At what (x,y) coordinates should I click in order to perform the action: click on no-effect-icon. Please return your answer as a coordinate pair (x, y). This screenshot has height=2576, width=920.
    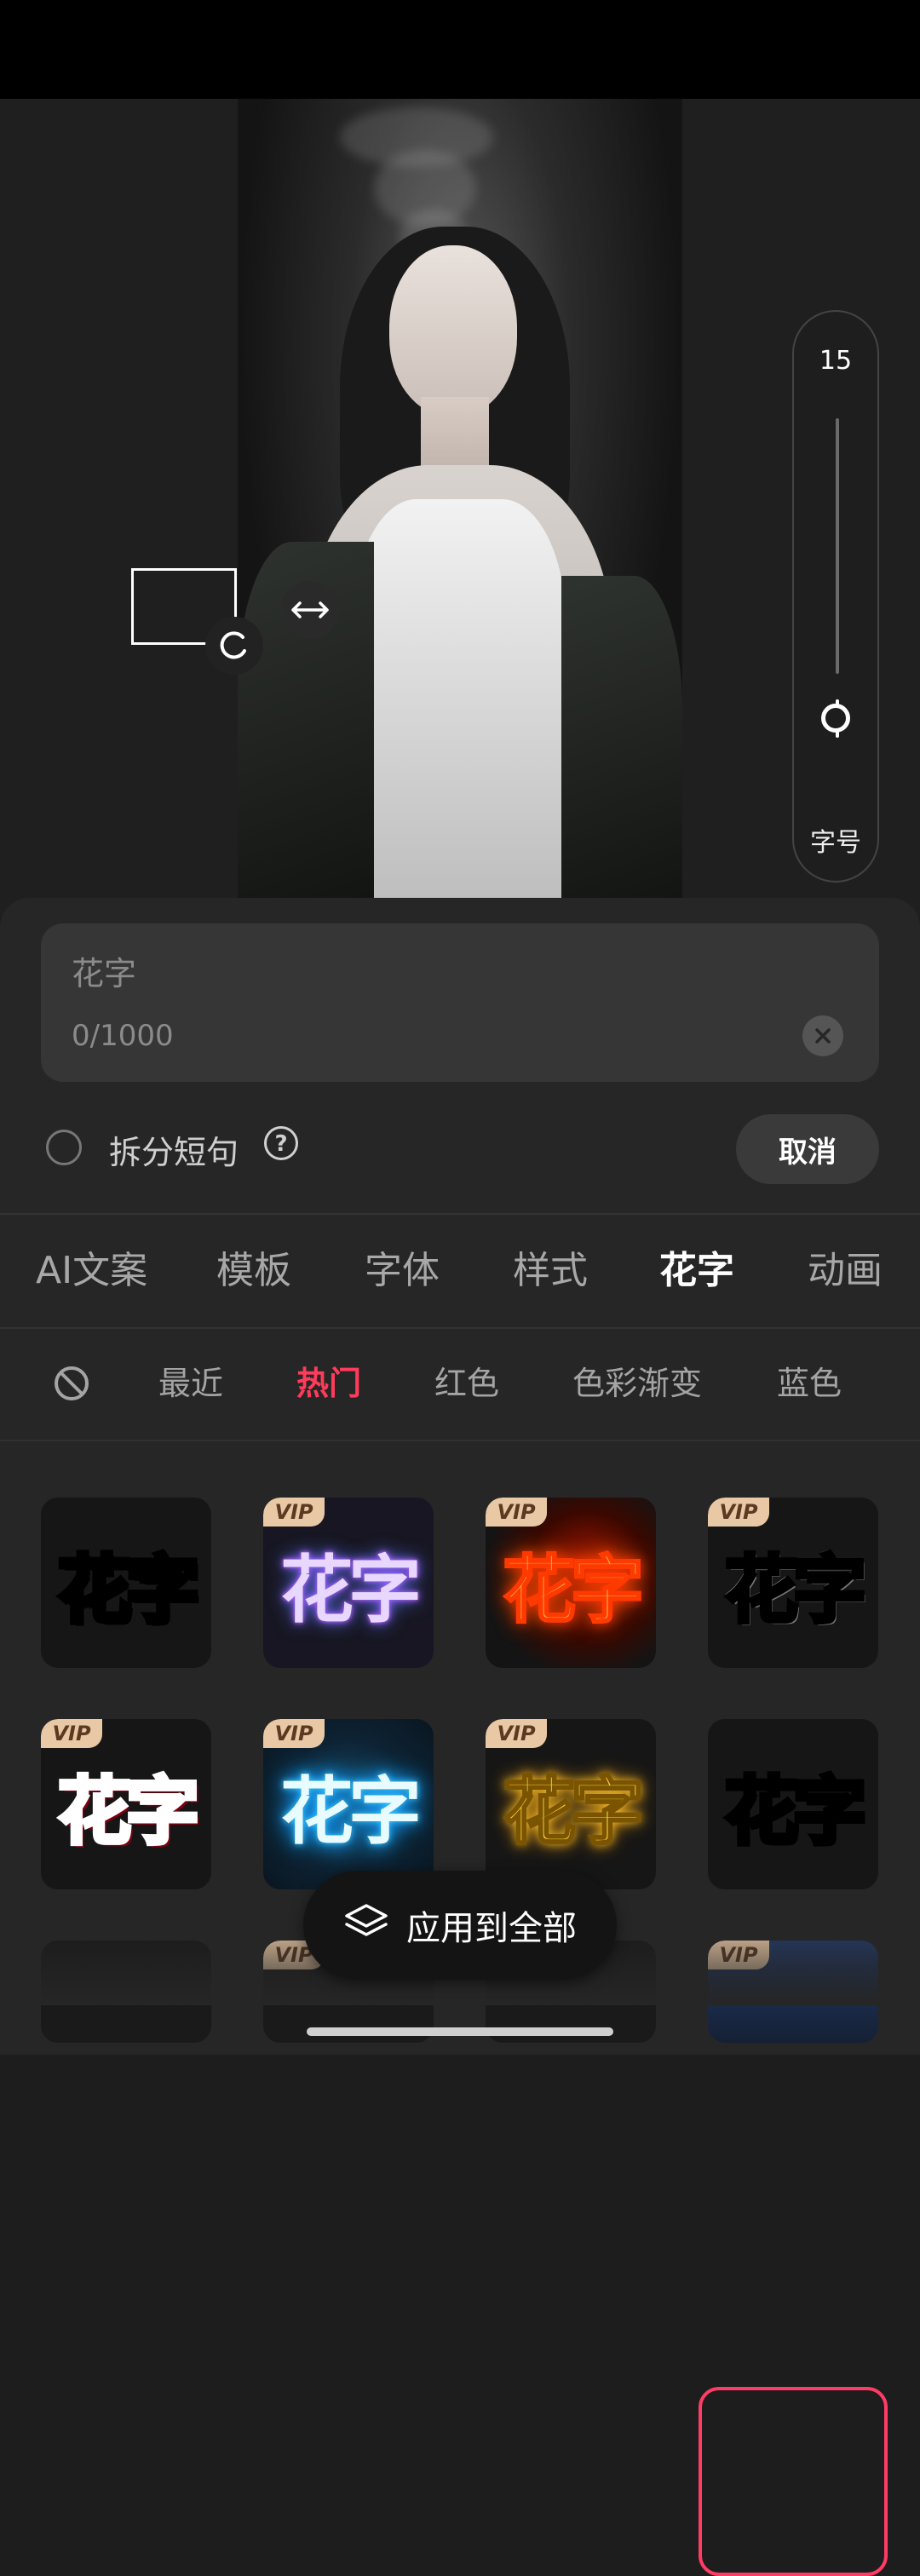
    Looking at the image, I should click on (71, 1383).